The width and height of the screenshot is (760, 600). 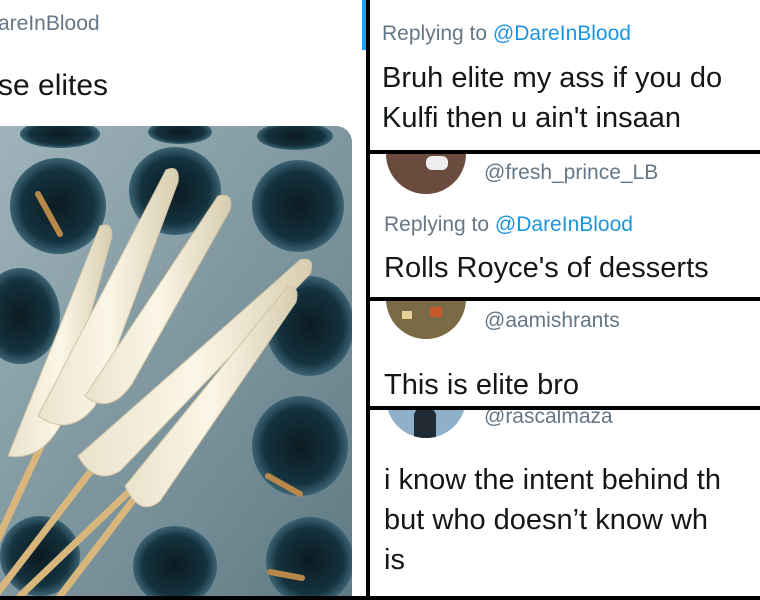 I want to click on reply-author-handle: @rascalmaza, so click(x=548, y=419).